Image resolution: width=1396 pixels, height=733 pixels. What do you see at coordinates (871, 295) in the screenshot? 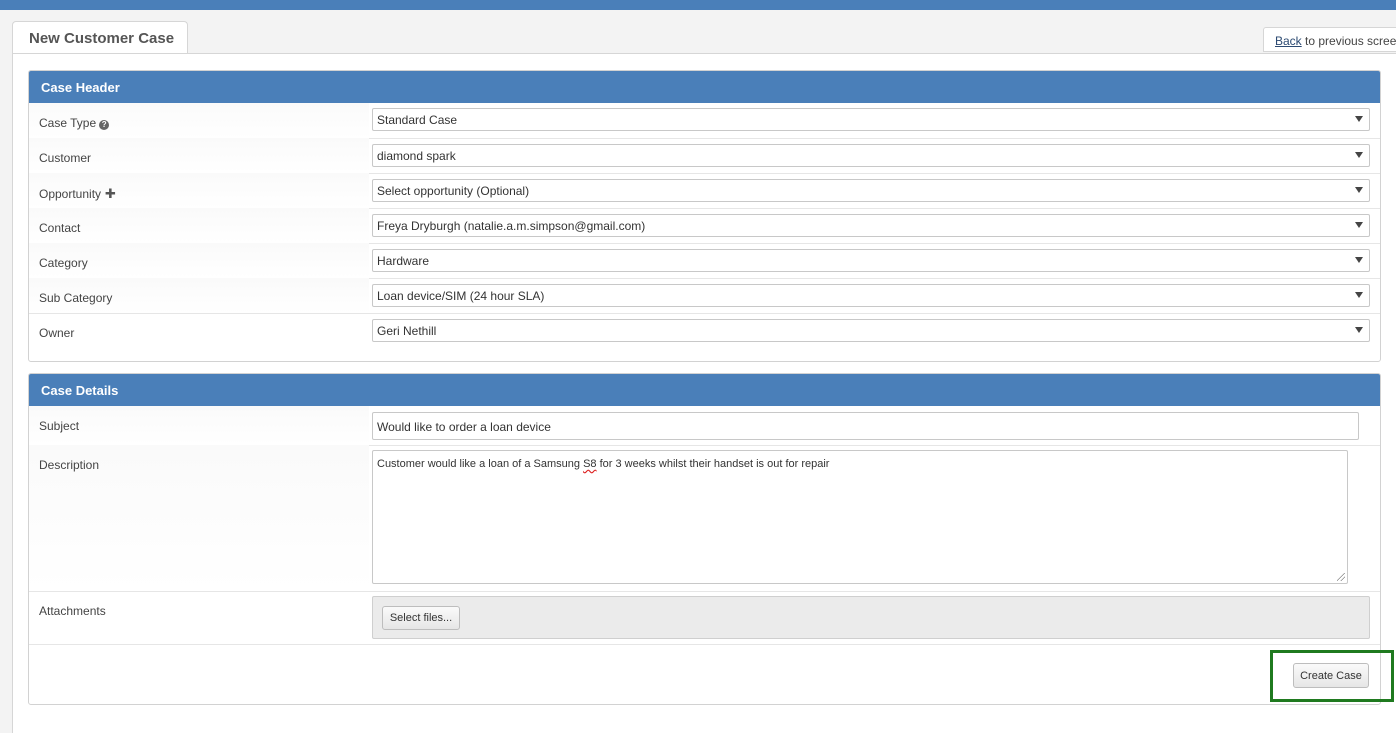
I see `sub-category-select: Loan device/SIM (24 hour SLA)` at bounding box center [871, 295].